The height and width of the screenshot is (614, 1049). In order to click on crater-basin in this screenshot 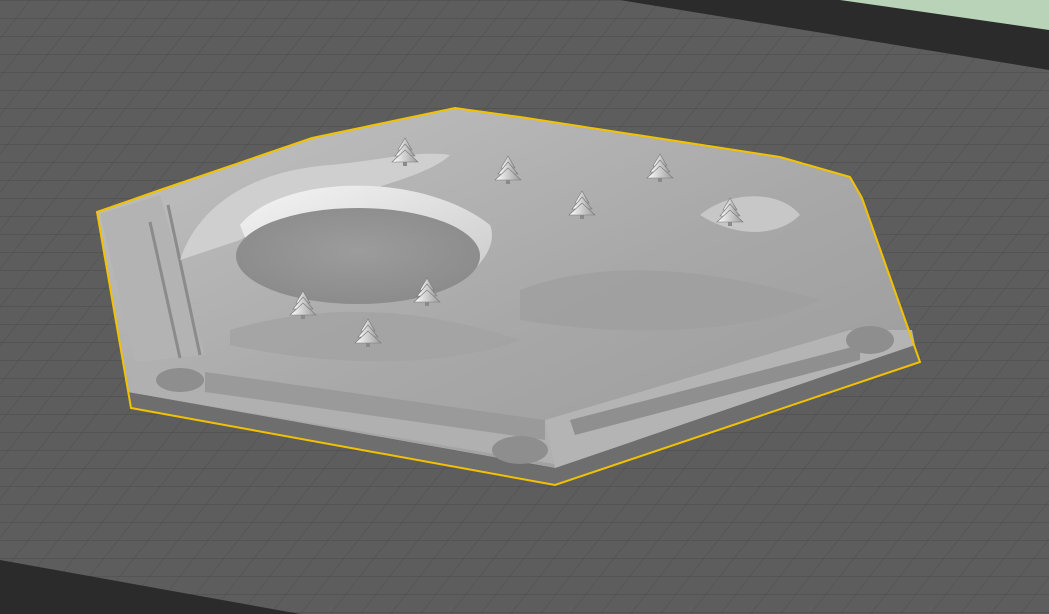, I will do `click(358, 256)`.